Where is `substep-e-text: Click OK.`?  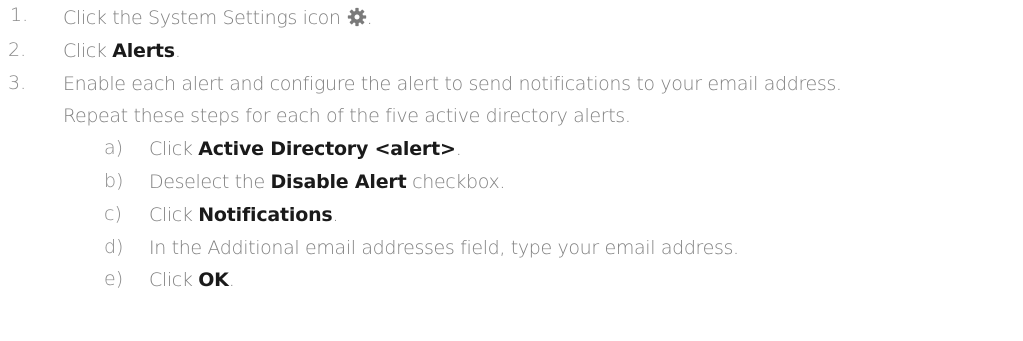
substep-e-text: Click OK. is located at coordinates (192, 280).